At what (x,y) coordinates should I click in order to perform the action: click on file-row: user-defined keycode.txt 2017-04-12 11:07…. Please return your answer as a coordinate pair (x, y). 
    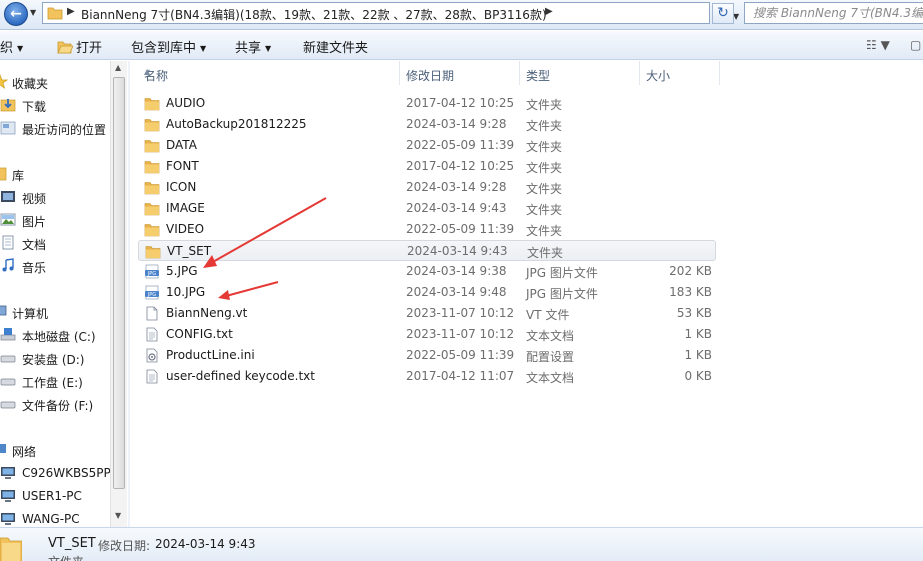
    Looking at the image, I should click on (427, 376).